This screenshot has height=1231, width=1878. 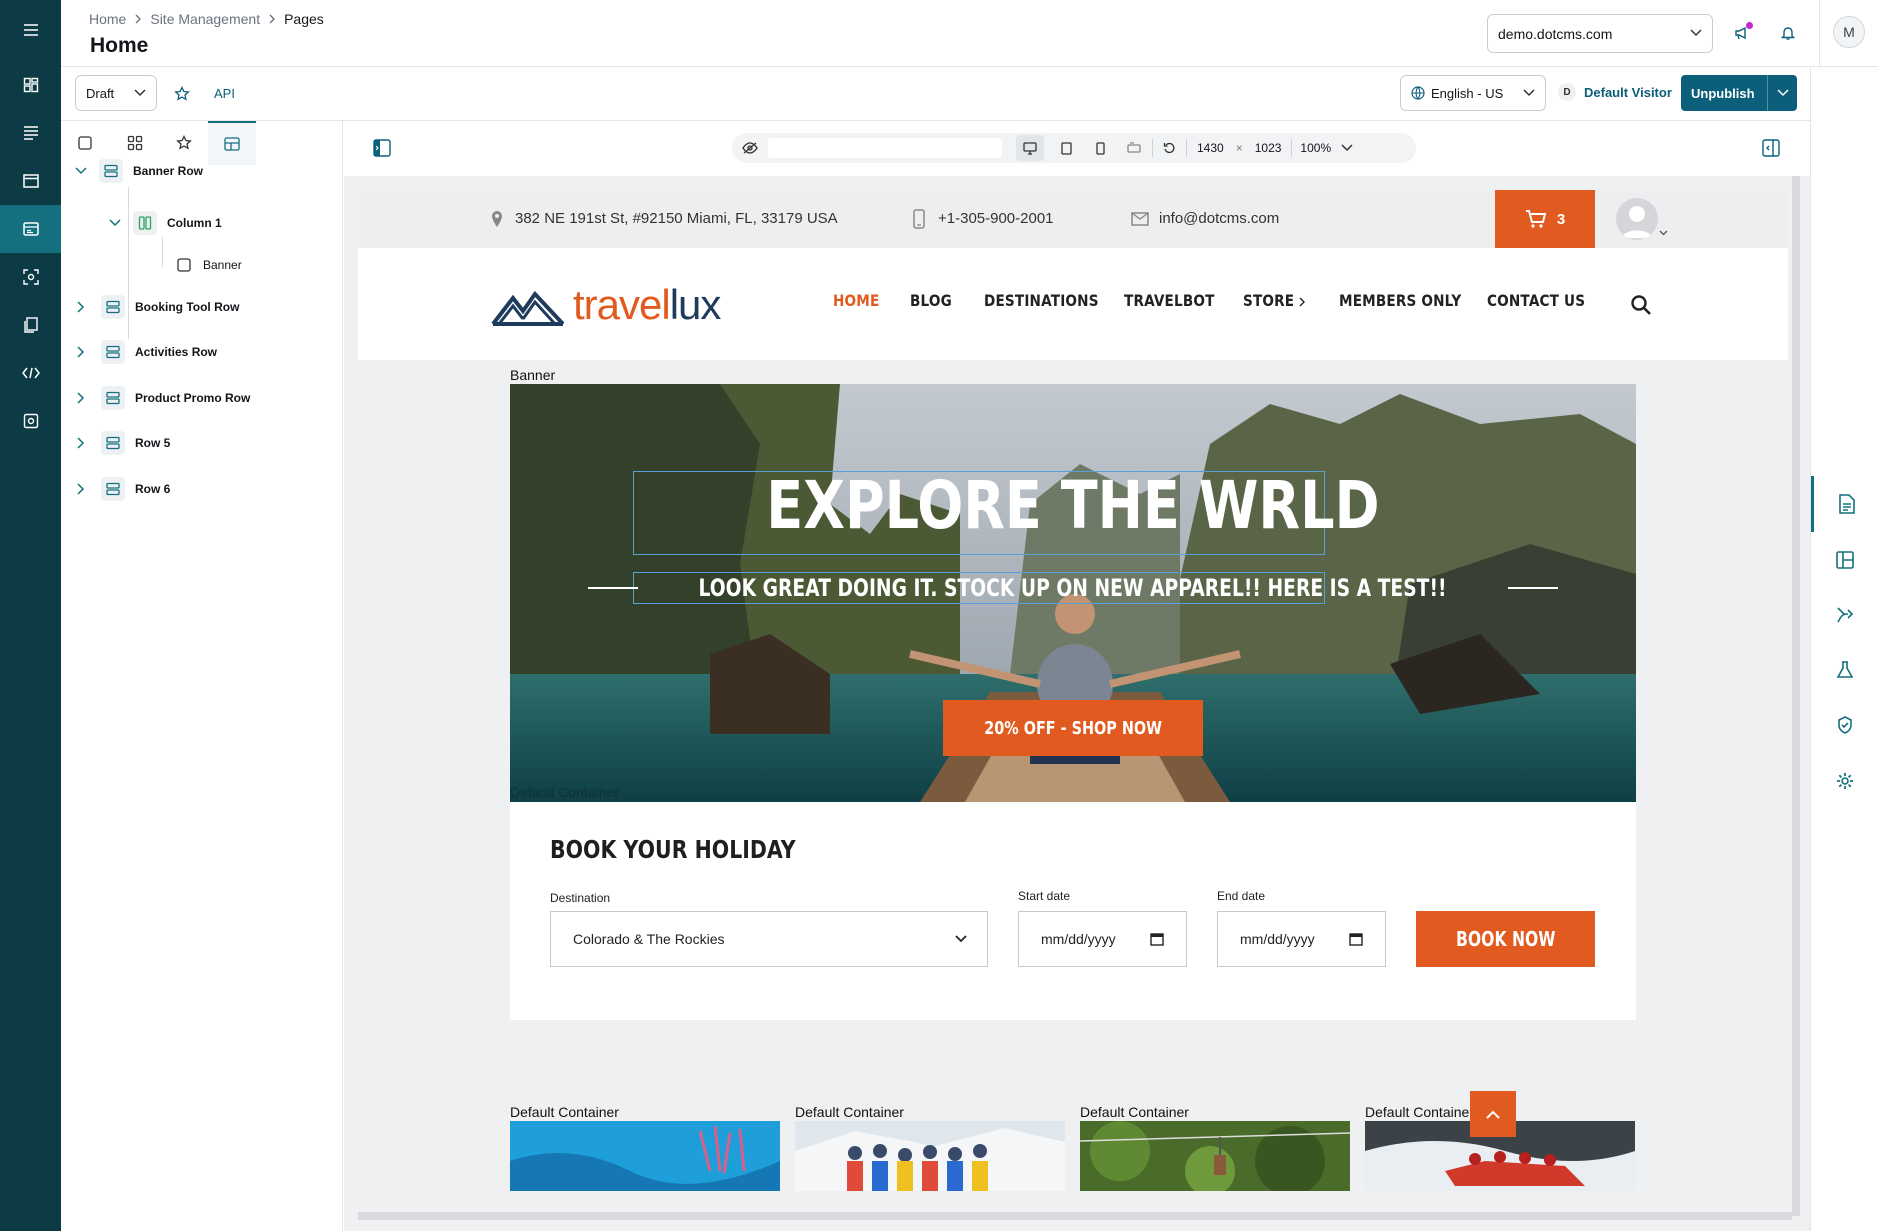 What do you see at coordinates (1315, 148) in the screenshot?
I see `zoom-value: 100%` at bounding box center [1315, 148].